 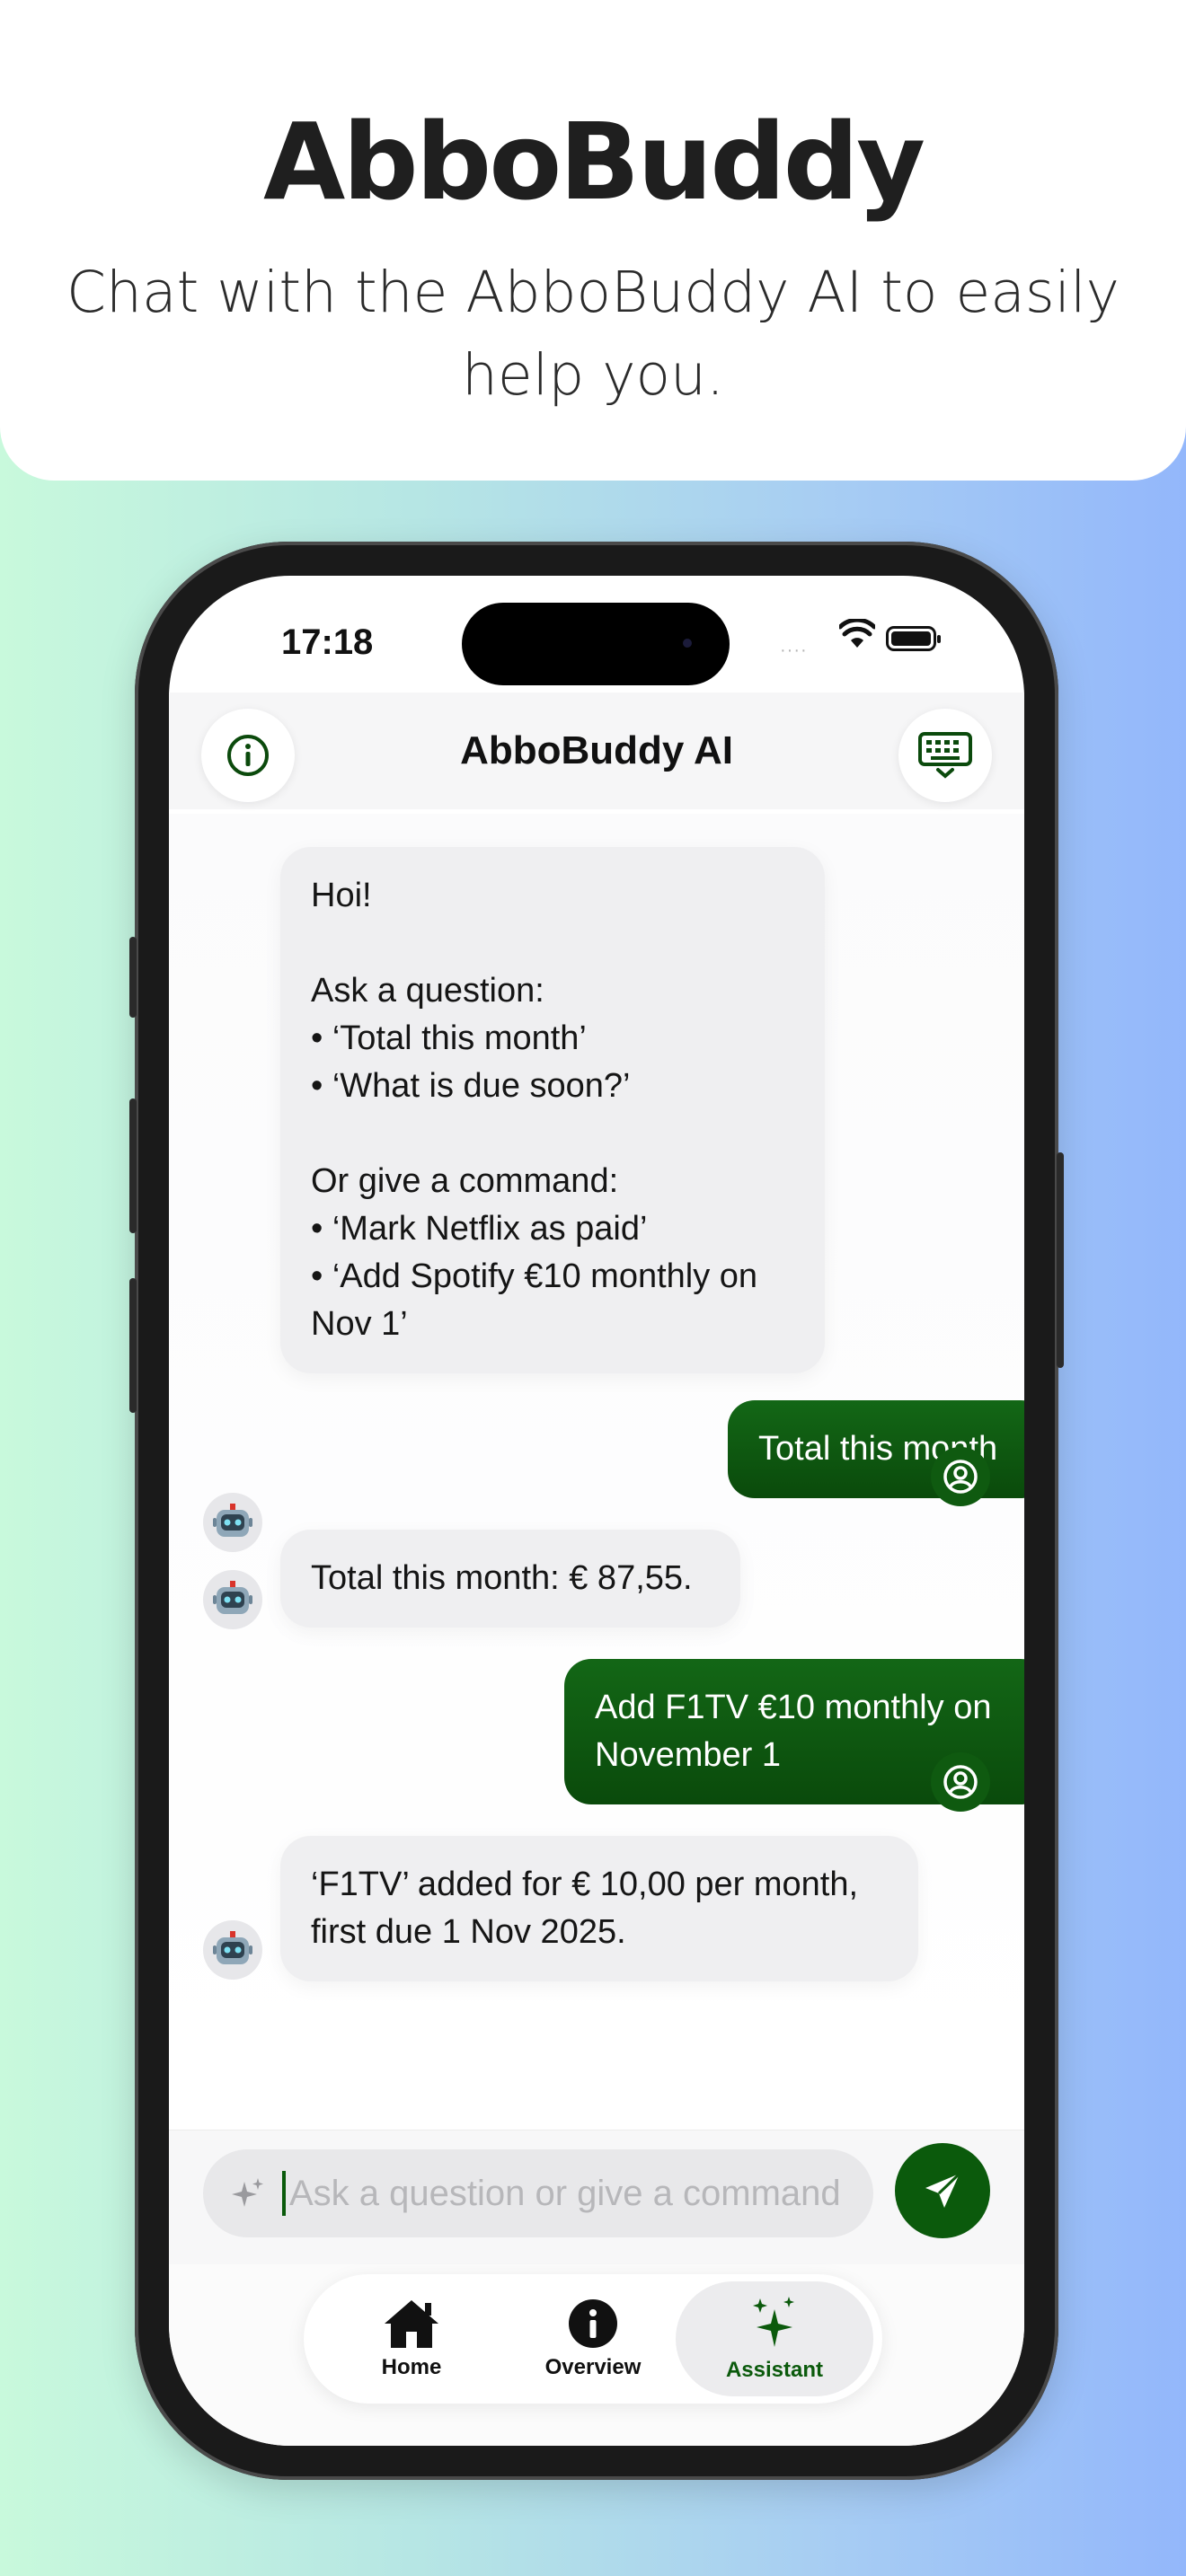 I want to click on message-line: Total this month: € 87,55., so click(x=502, y=1578).